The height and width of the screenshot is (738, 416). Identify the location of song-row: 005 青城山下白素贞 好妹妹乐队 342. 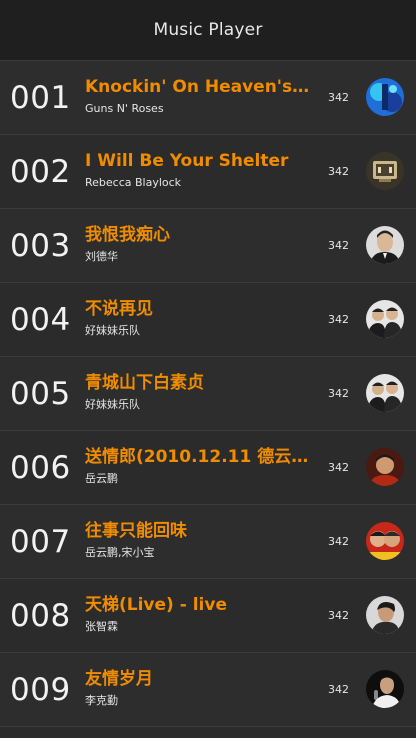
(208, 394).